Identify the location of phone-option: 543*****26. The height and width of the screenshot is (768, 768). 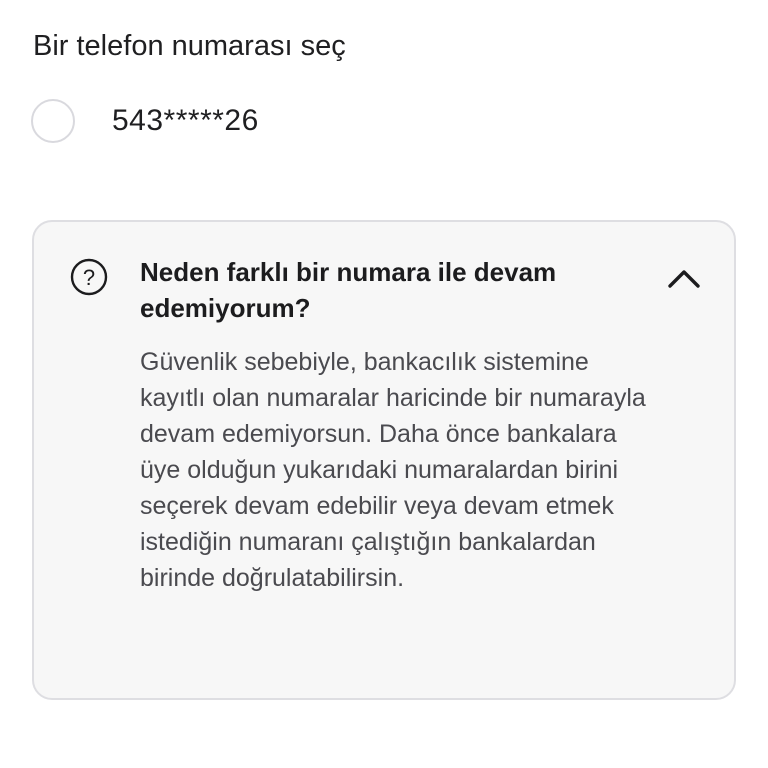
(145, 121).